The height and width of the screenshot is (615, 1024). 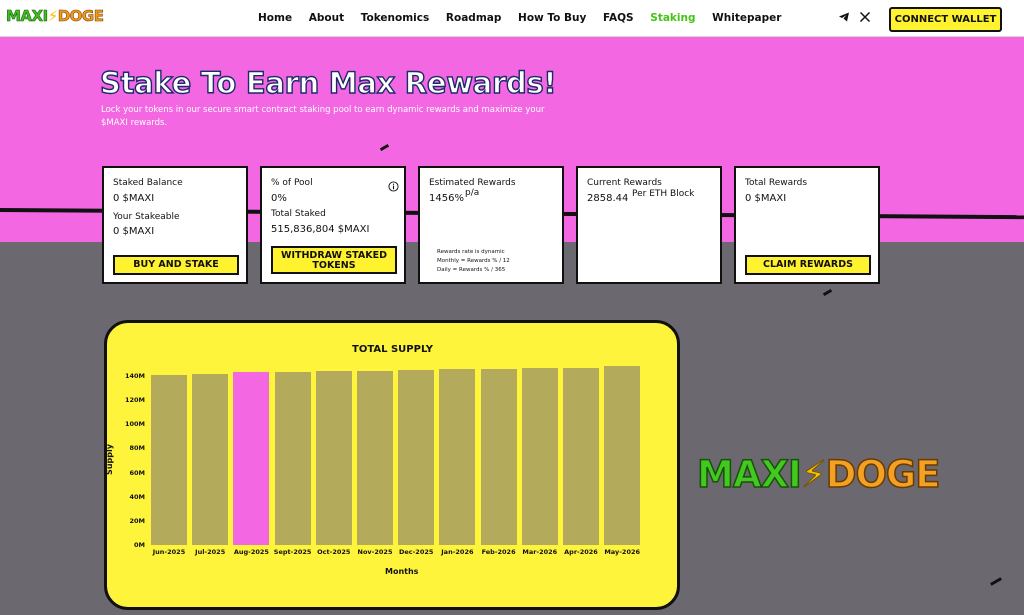 I want to click on chart-y-axis-label: Supply, so click(x=109, y=459).